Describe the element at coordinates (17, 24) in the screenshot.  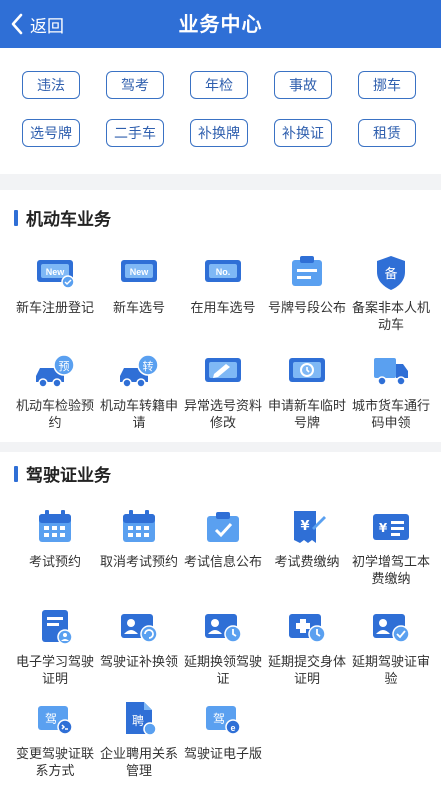
I see `chevron-left-icon` at that location.